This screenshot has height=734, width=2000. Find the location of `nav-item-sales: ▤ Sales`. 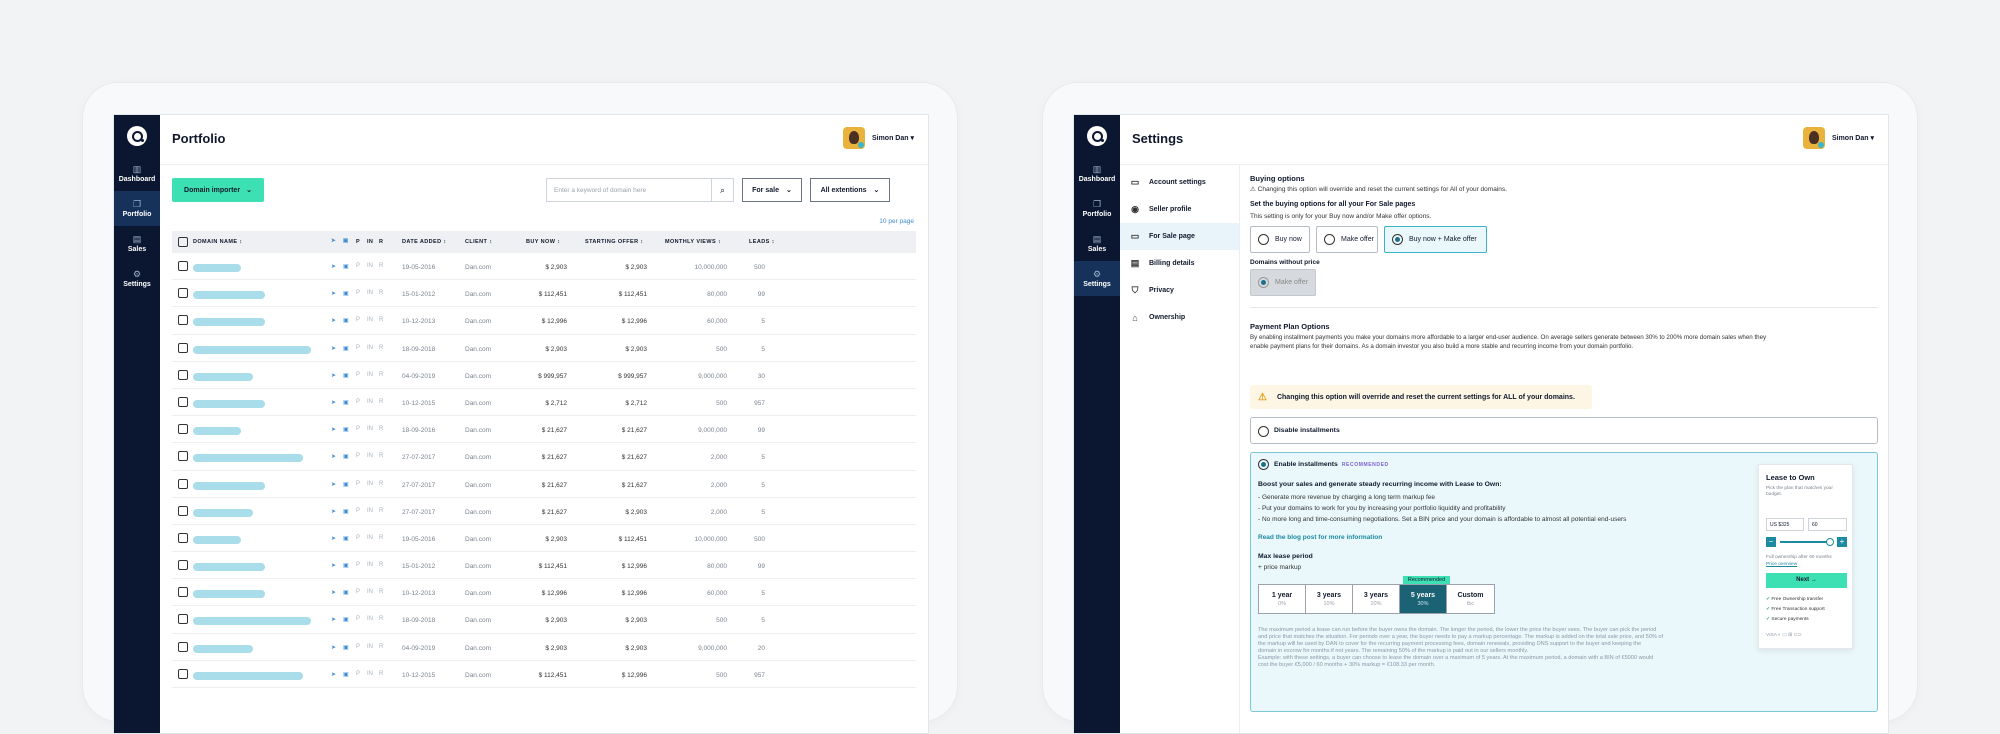

nav-item-sales: ▤ Sales is located at coordinates (137, 243).